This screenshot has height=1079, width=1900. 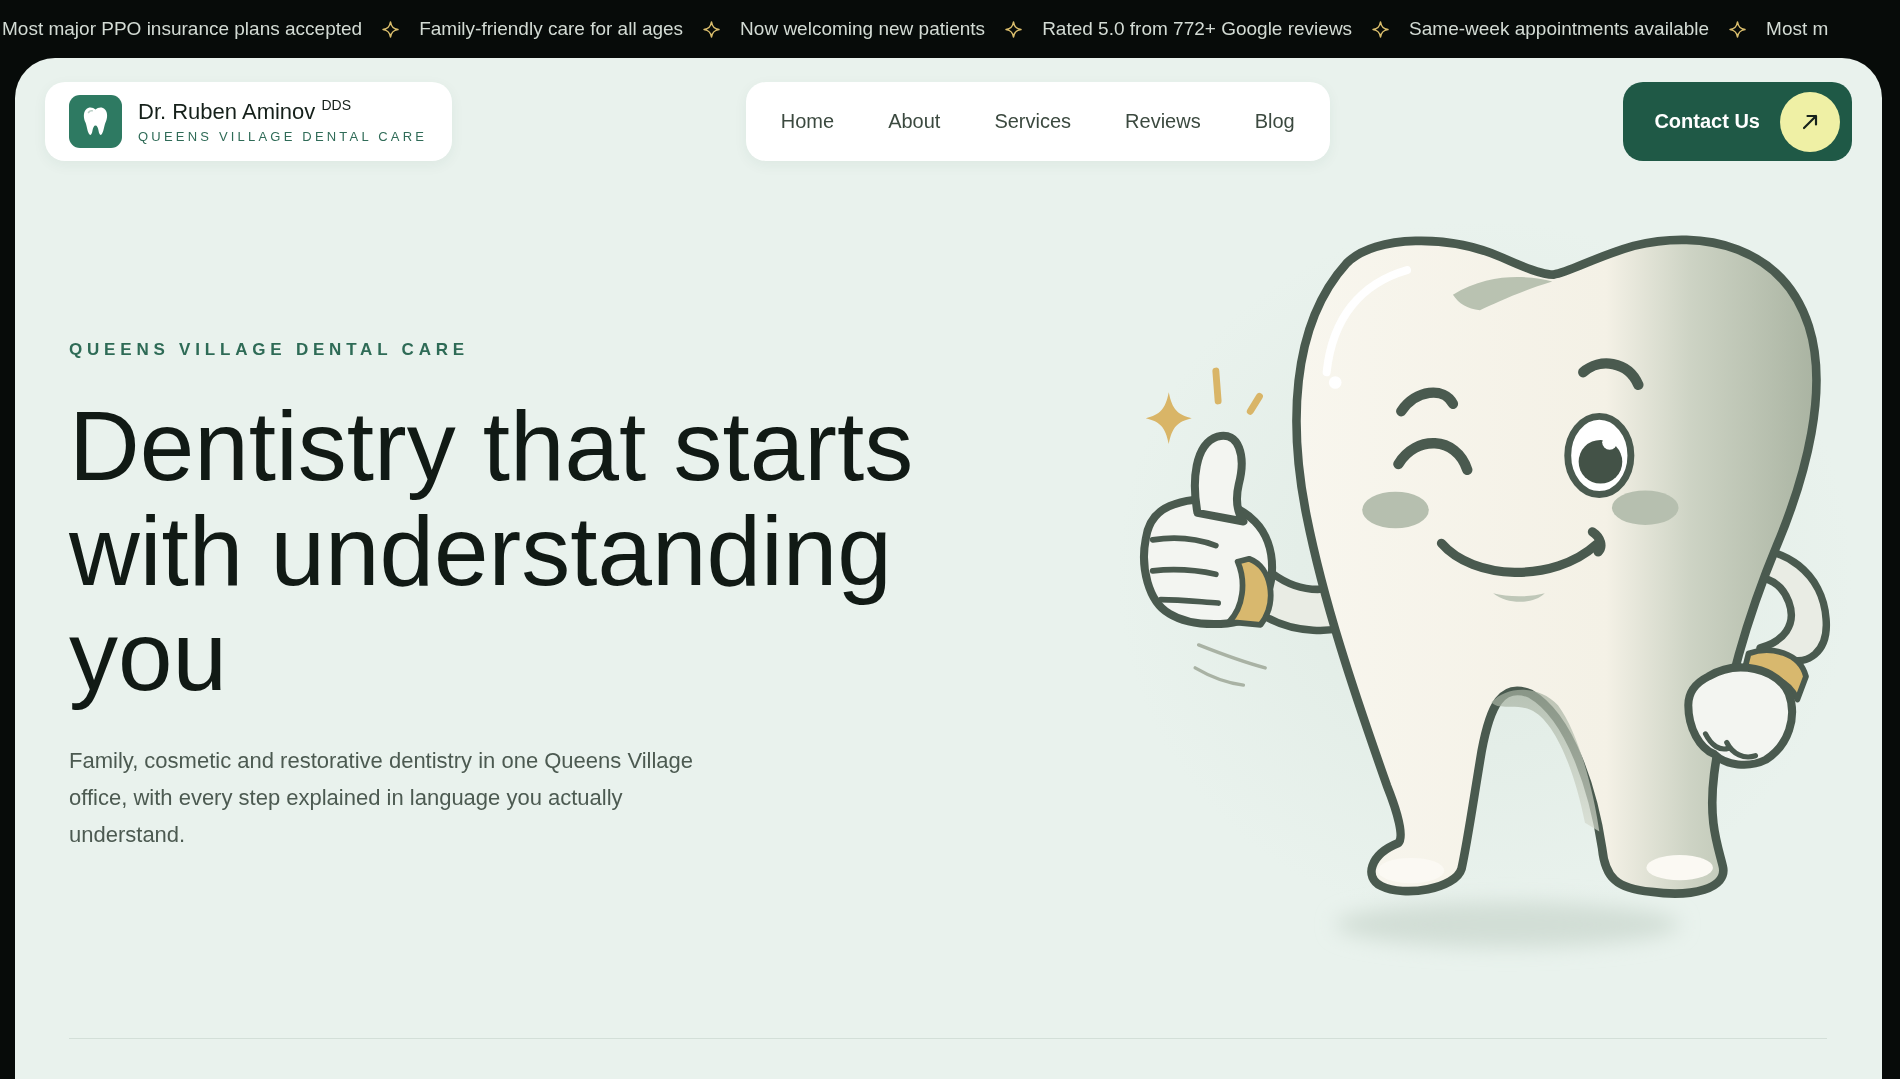 I want to click on eyebrow-text: QUEENS VILLAGE DENTAL CARE, so click(x=269, y=350).